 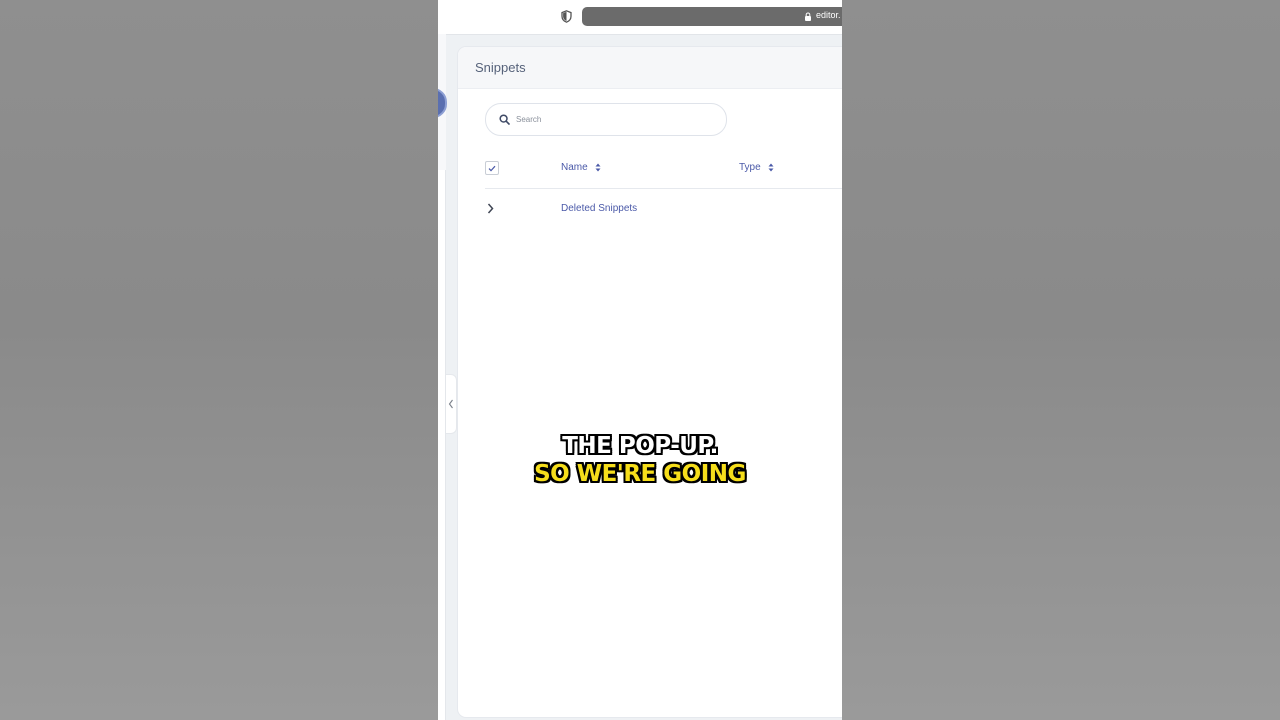 I want to click on checkmark-icon, so click(x=492, y=168).